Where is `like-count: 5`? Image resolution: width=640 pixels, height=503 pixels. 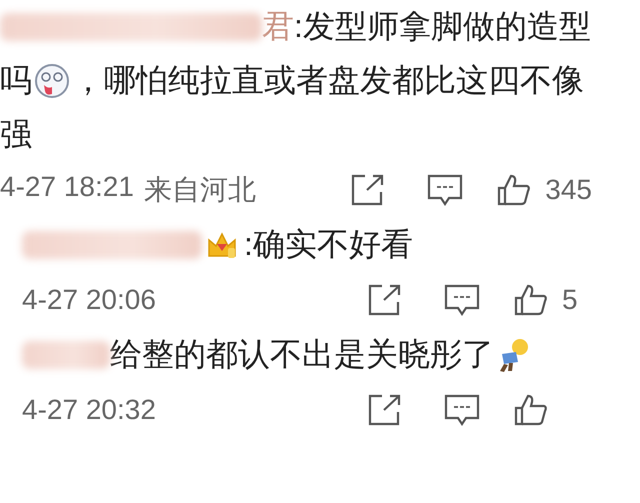 like-count: 5 is located at coordinates (570, 300).